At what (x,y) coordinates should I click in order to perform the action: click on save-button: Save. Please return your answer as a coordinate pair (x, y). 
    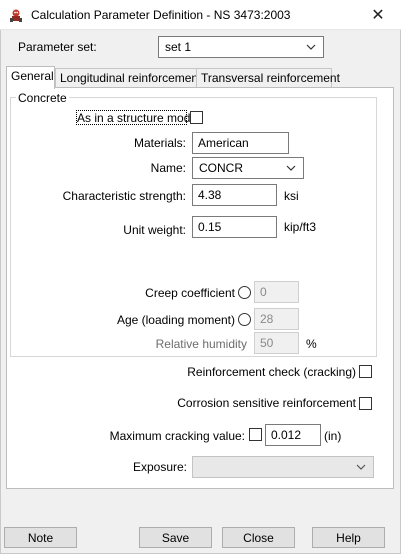
    Looking at the image, I should click on (175, 537).